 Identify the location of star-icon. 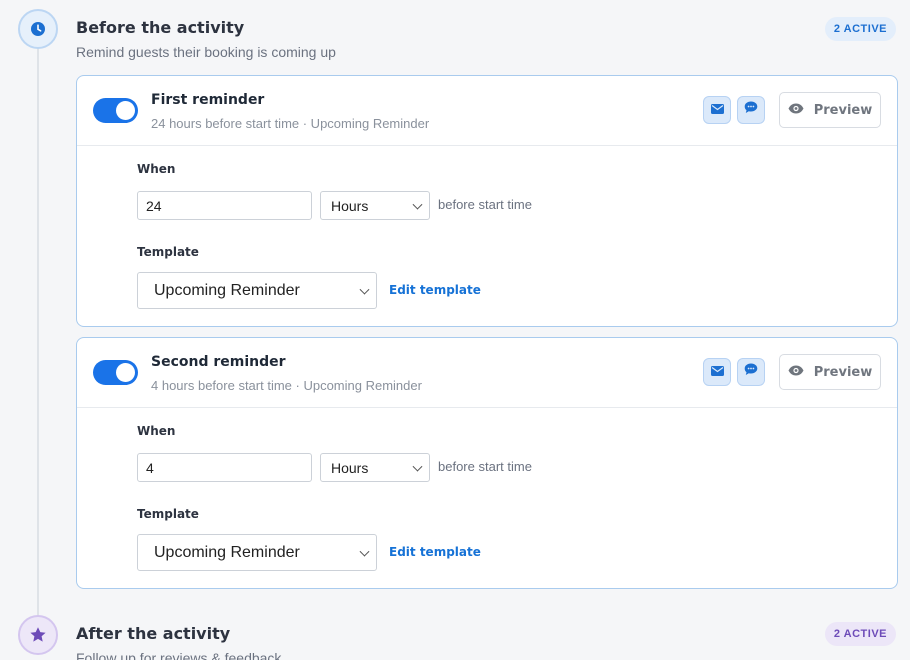
(38, 635).